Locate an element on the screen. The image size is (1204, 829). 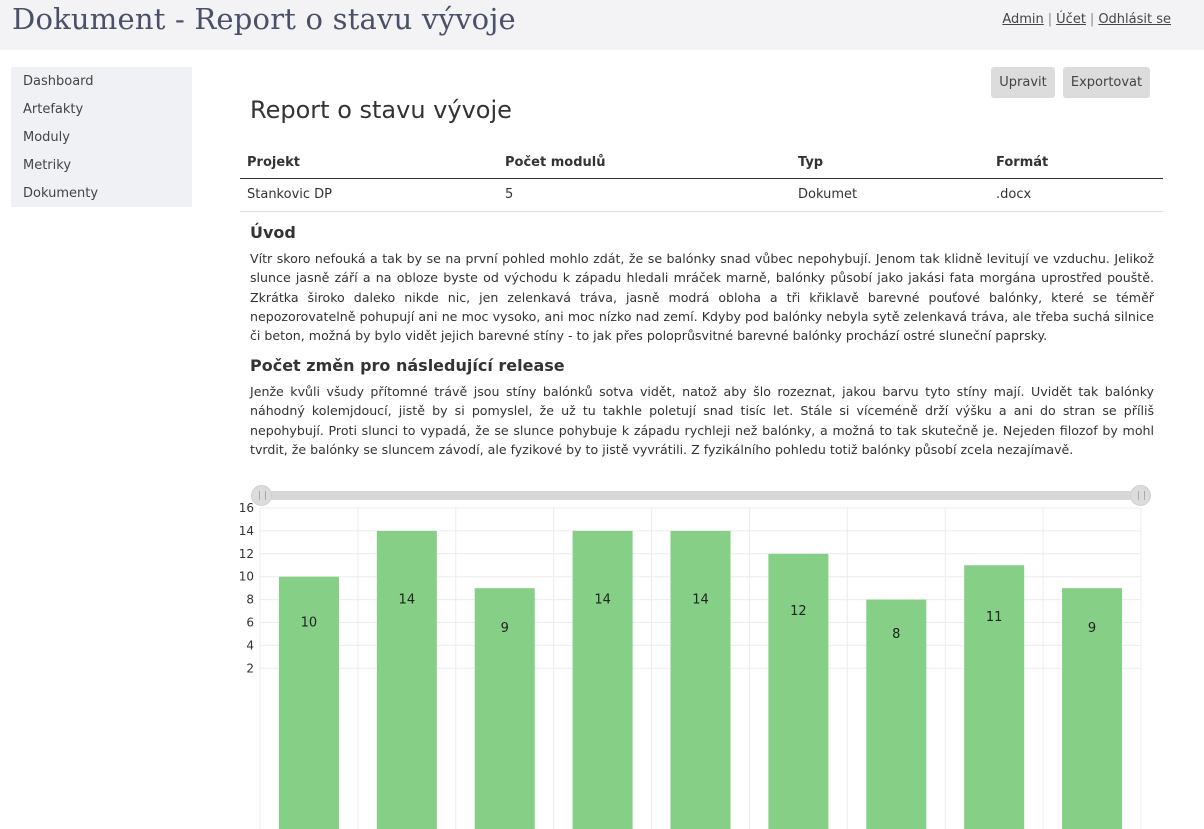
y-tick-label: 6 is located at coordinates (250, 623).